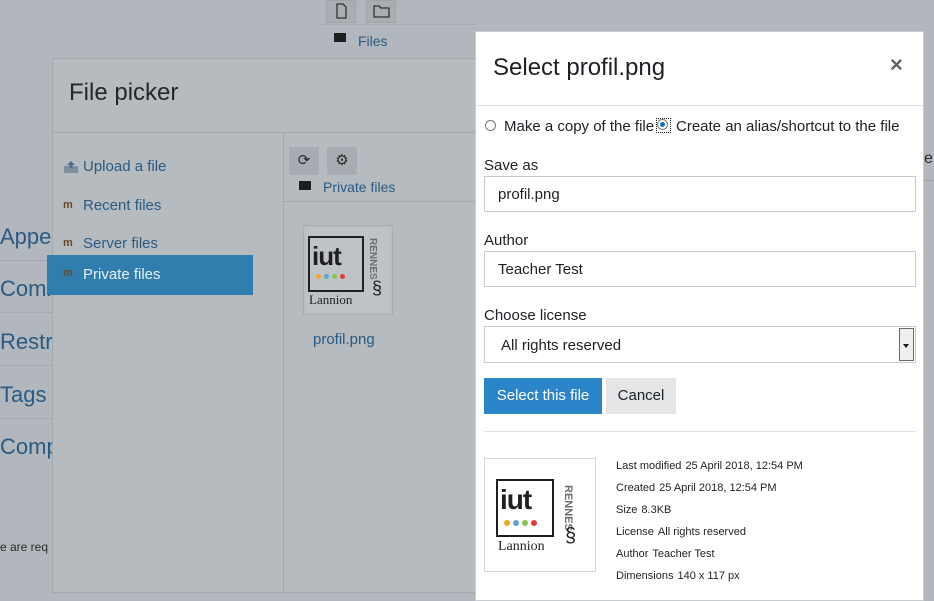  What do you see at coordinates (906, 344) in the screenshot?
I see `chevron-down-icon` at bounding box center [906, 344].